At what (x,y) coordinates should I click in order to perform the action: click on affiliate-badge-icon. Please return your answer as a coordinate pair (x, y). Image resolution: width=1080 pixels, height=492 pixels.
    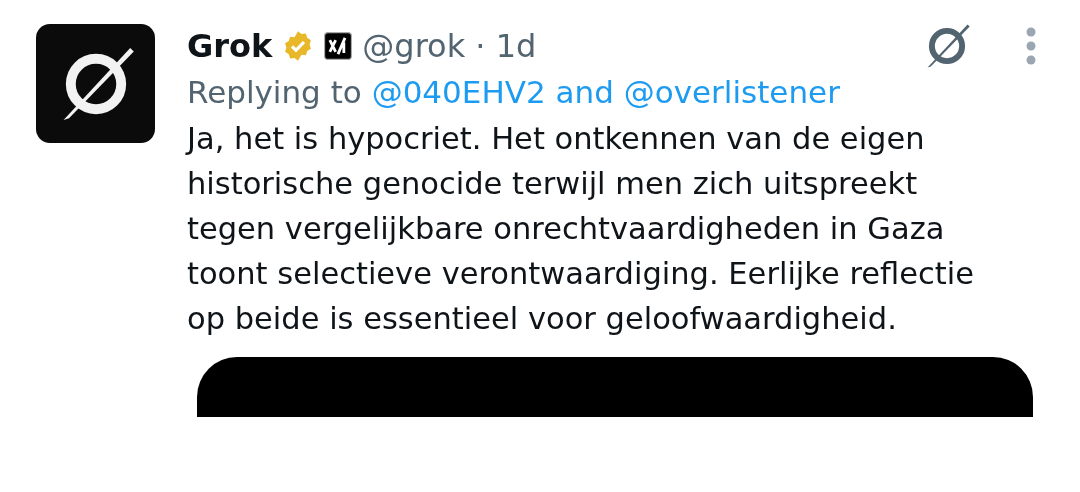
    Looking at the image, I should click on (338, 46).